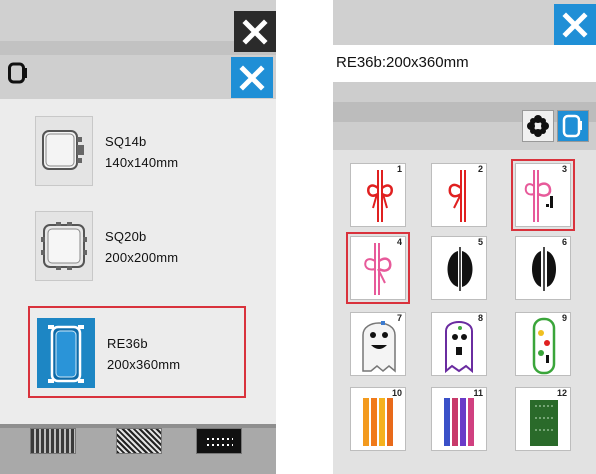 The width and height of the screenshot is (596, 474). I want to click on hoop-item-sq20b: SQ20b 200x200mm, so click(137, 247).